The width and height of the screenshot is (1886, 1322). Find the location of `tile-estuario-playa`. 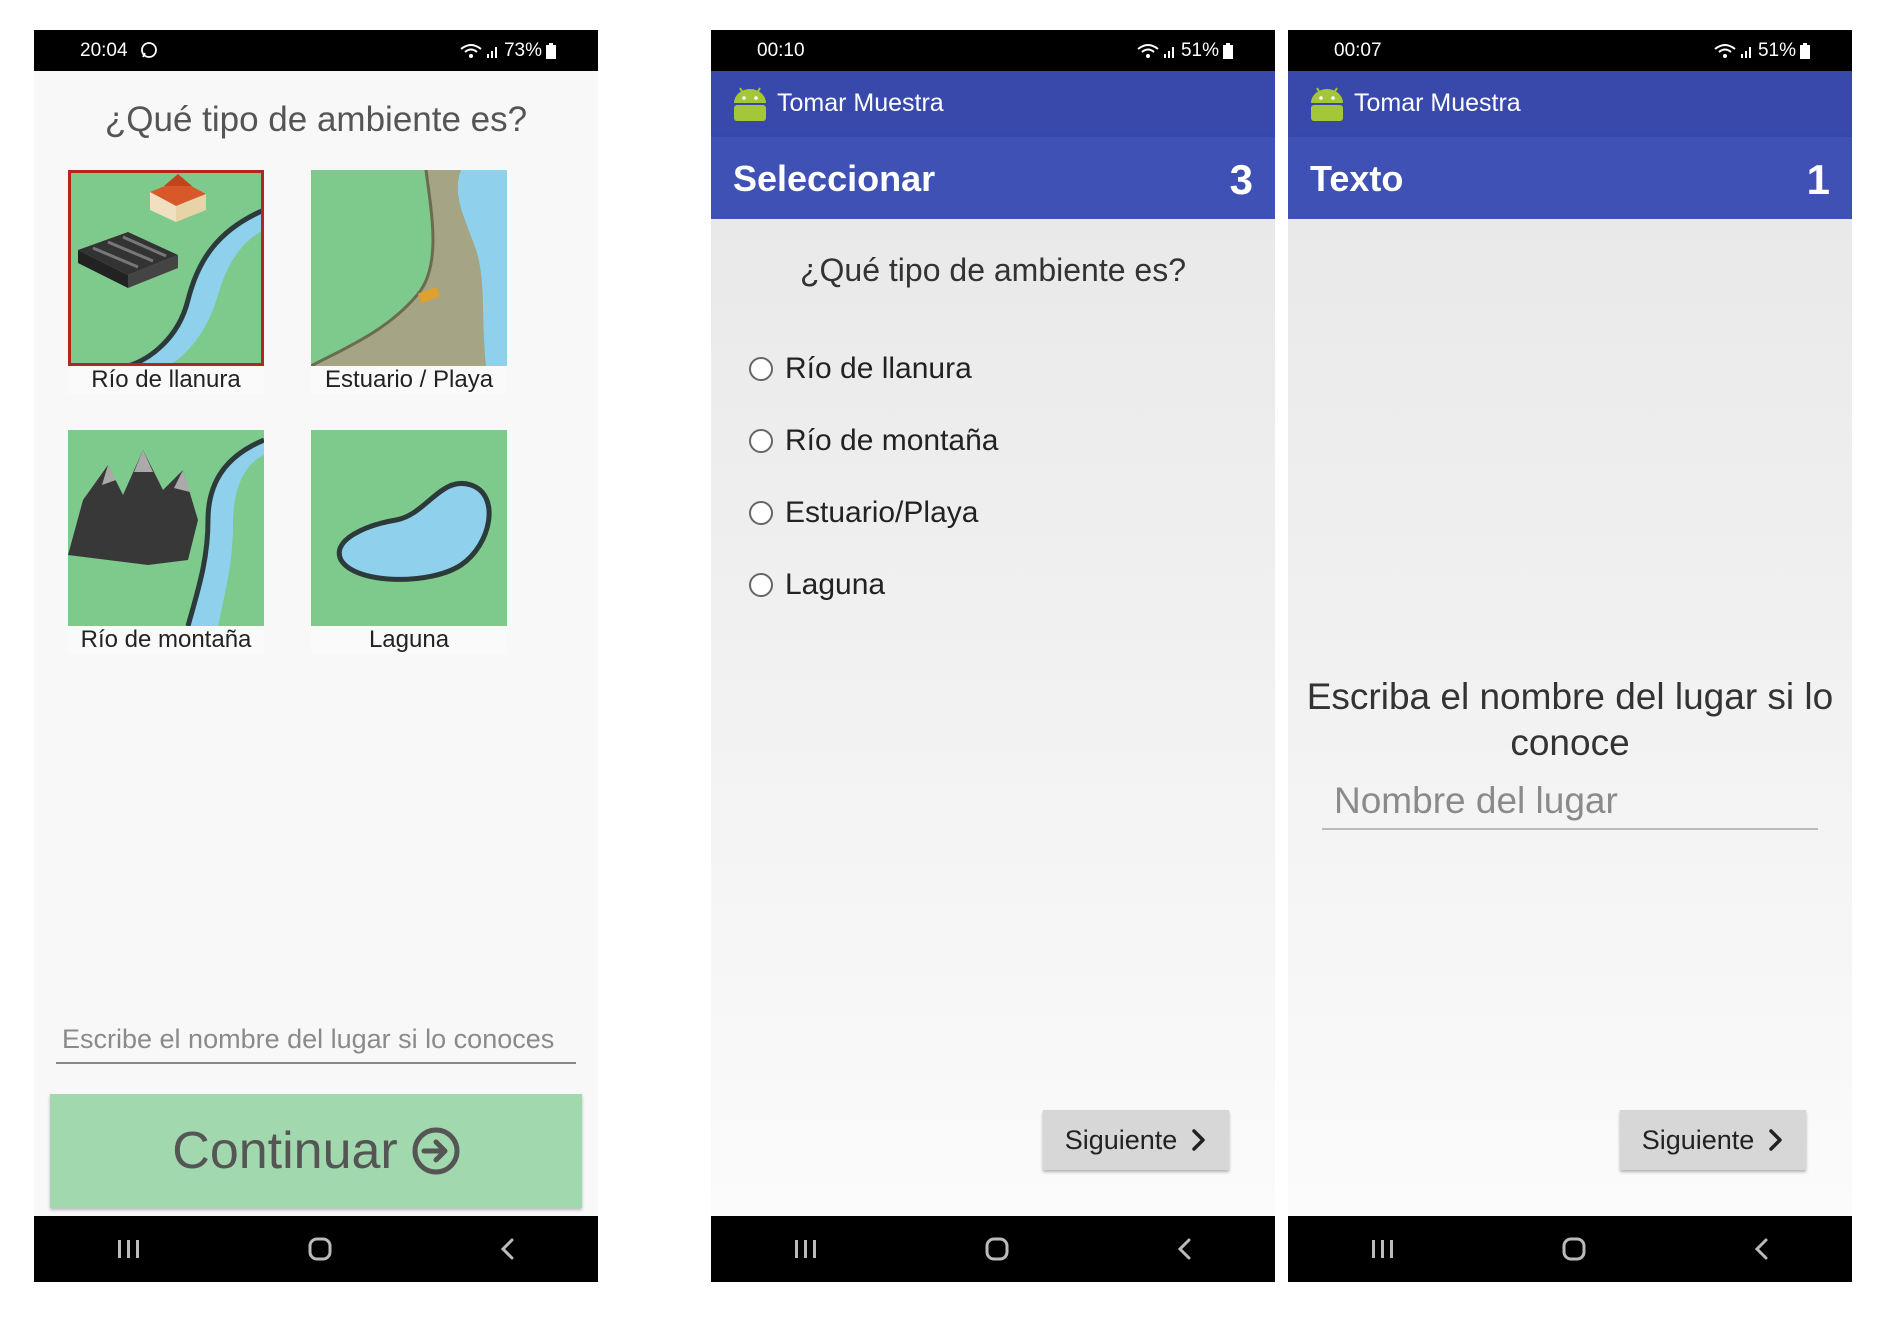

tile-estuario-playa is located at coordinates (409, 268).